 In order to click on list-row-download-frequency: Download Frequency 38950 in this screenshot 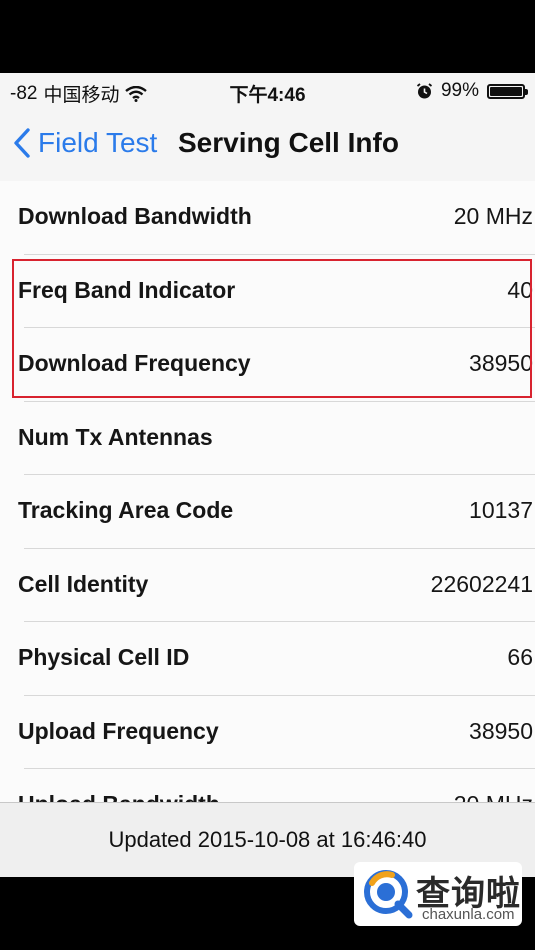, I will do `click(267, 365)`.